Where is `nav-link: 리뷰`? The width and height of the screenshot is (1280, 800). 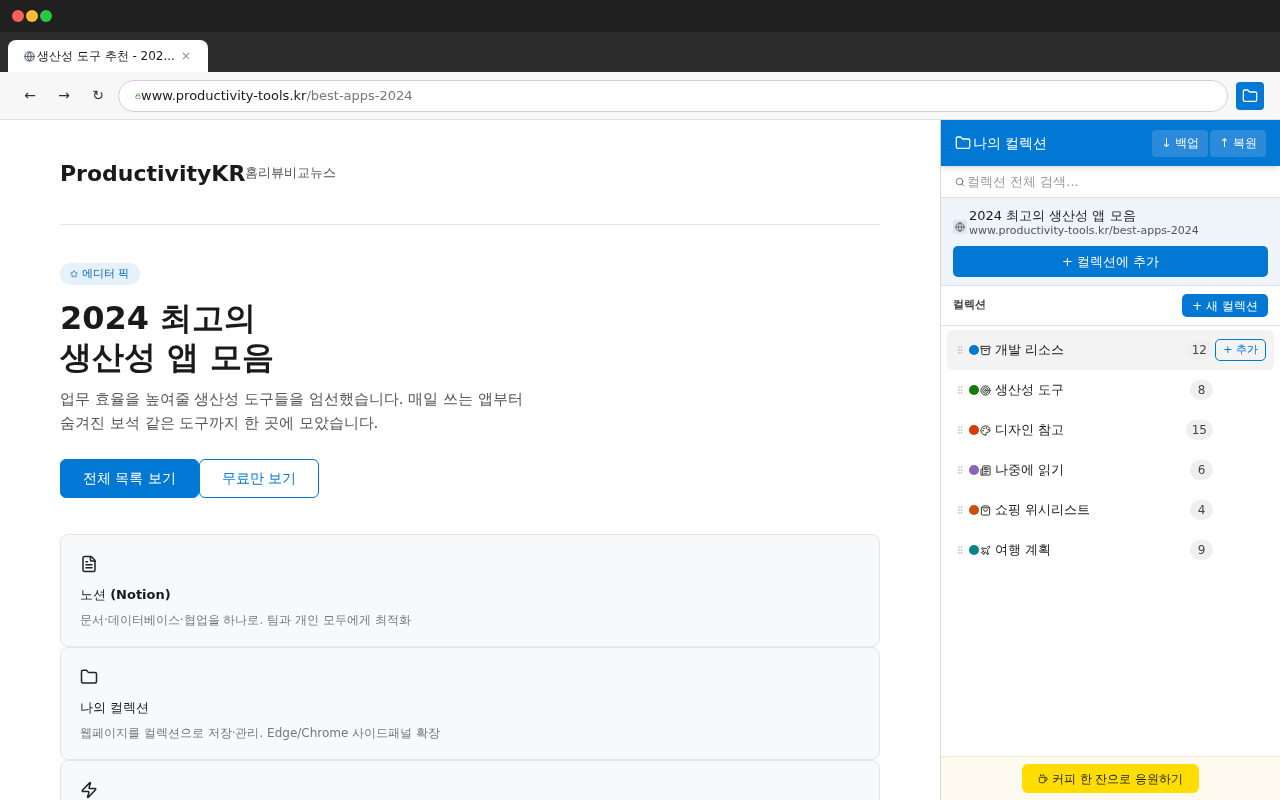 nav-link: 리뷰 is located at coordinates (271, 173).